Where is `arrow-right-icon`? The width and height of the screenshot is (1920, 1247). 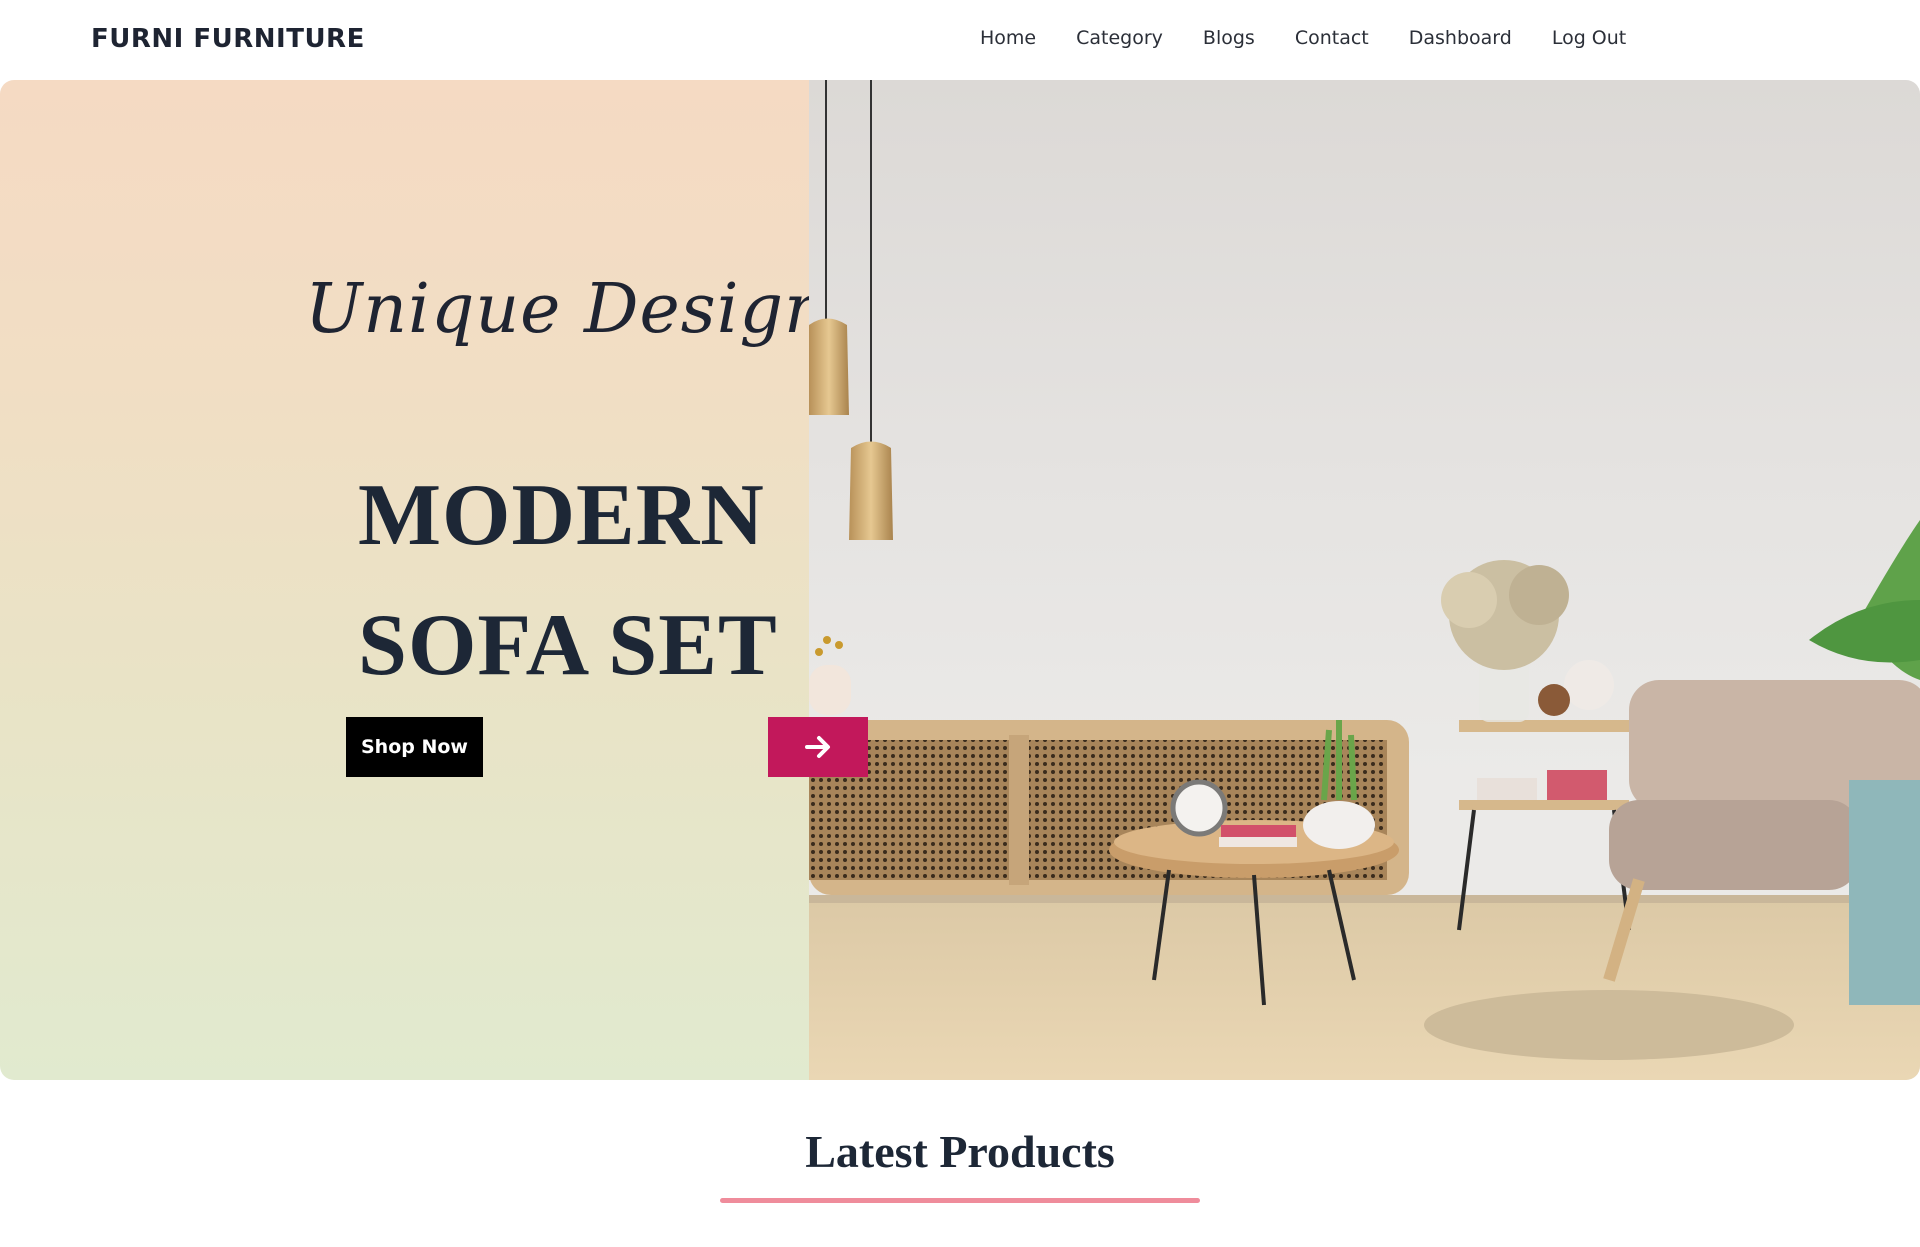
arrow-right-icon is located at coordinates (817, 747).